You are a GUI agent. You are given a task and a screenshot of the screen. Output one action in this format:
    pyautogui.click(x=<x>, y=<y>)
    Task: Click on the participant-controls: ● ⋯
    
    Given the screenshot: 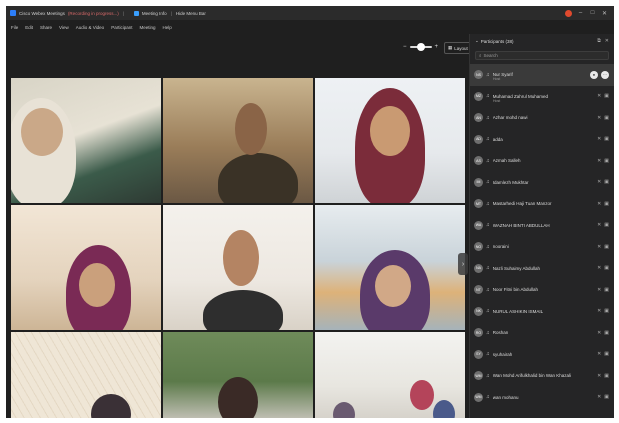 What is the action you would take?
    pyautogui.click(x=599, y=74)
    